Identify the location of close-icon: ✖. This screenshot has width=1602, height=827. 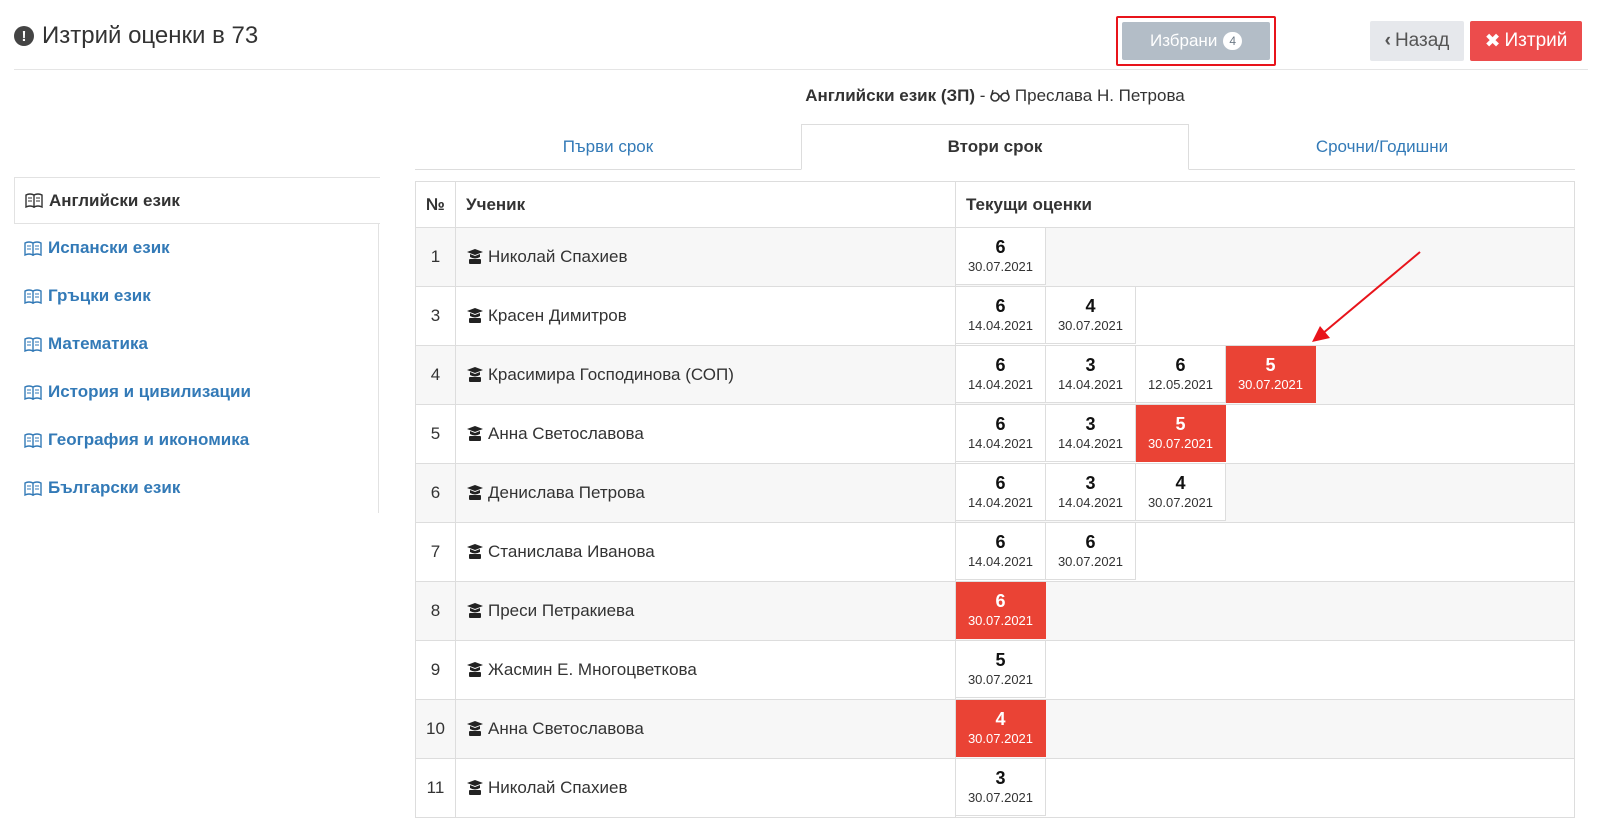
(1492, 41).